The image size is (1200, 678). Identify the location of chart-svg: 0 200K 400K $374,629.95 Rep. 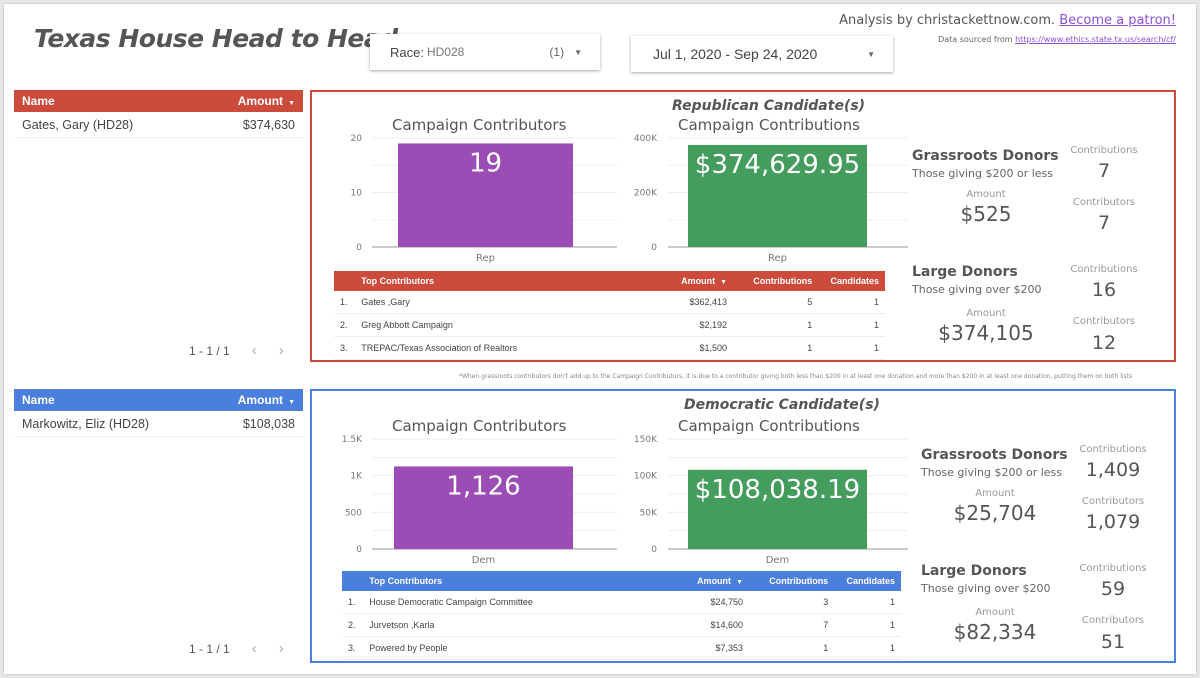
(771, 199).